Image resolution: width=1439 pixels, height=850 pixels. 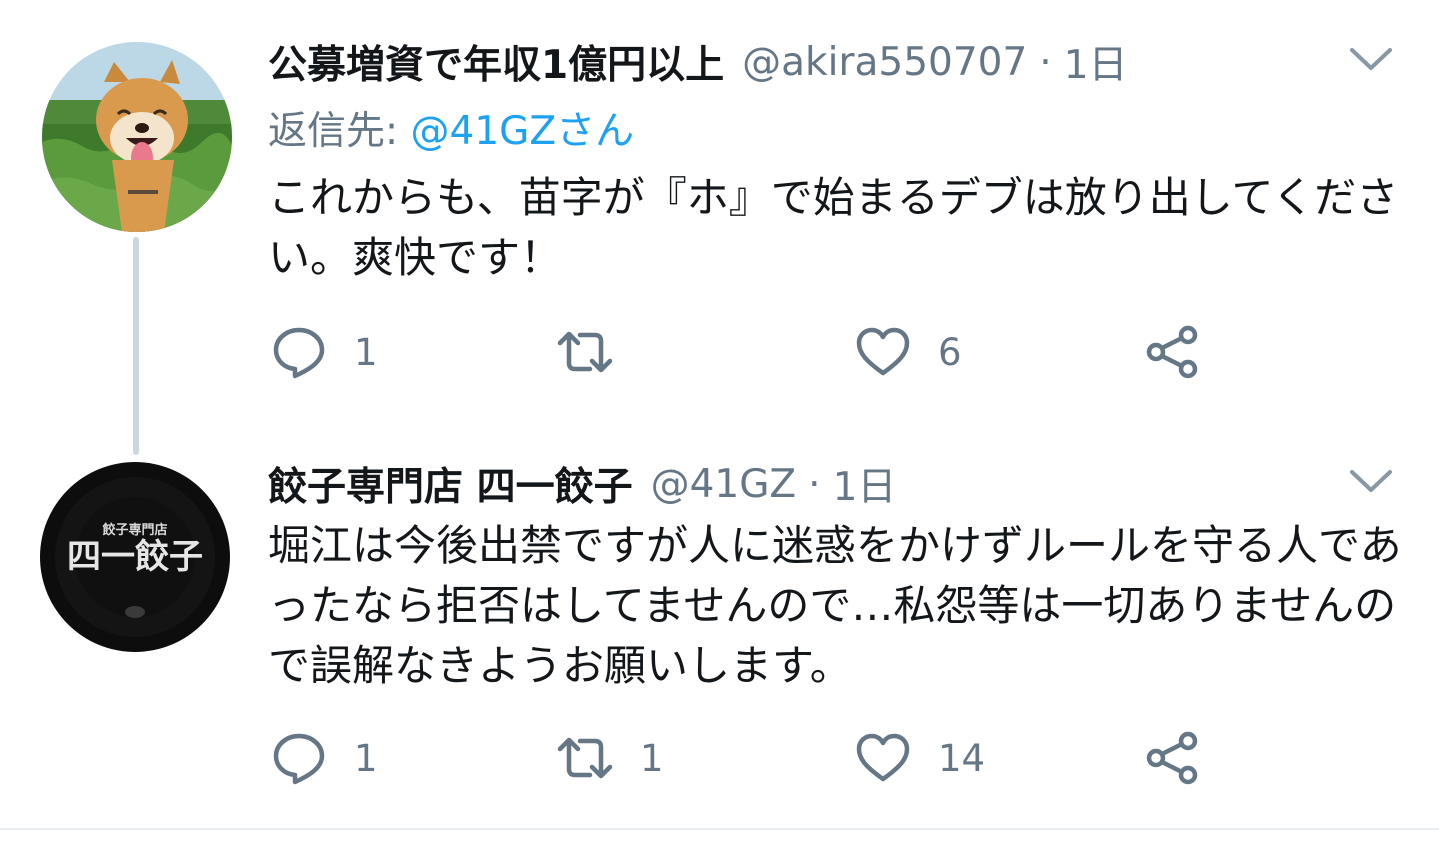 I want to click on action-bar: 1 1 14, so click(x=840, y=758).